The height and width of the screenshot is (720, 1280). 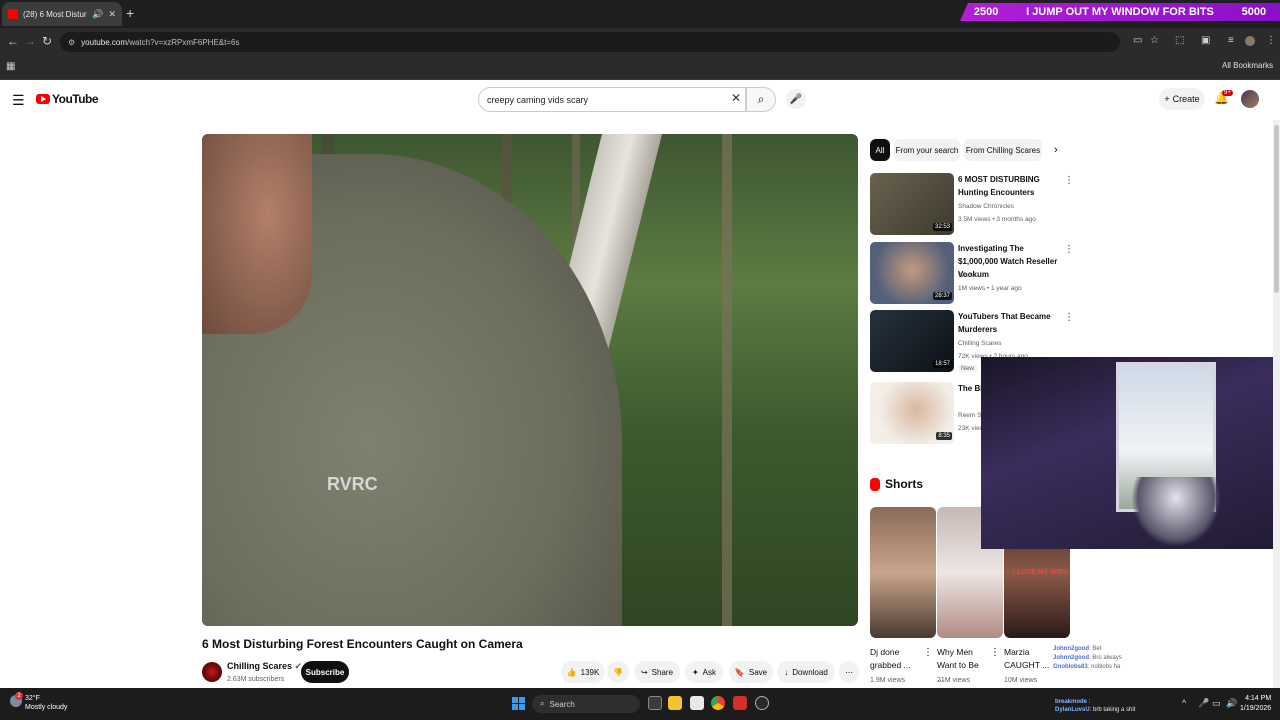 What do you see at coordinates (968, 368) in the screenshot?
I see `new-badge: New` at bounding box center [968, 368].